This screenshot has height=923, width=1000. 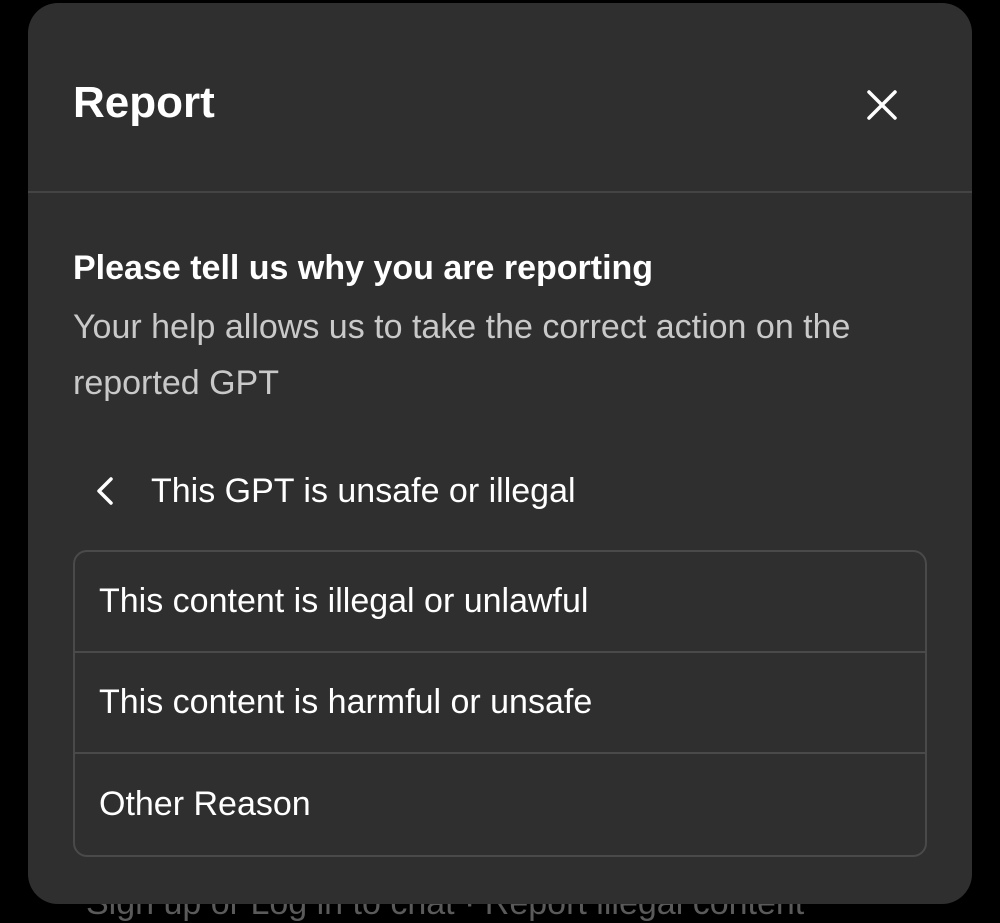 I want to click on option-label: This content is illegal or unlawful, so click(x=344, y=601).